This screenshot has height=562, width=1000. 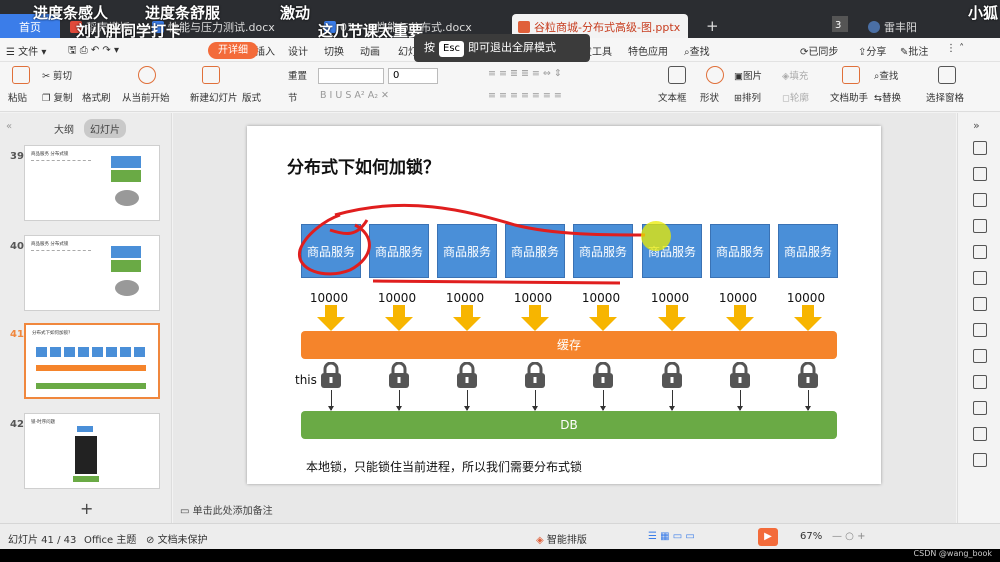 What do you see at coordinates (26, 50) in the screenshot?
I see `menu-file: ☰ 文件 ▾` at bounding box center [26, 50].